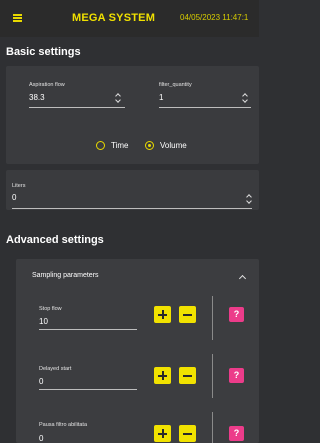 This screenshot has height=443, width=320. Describe the element at coordinates (162, 375) in the screenshot. I see `delayed-start-plus-button` at that location.